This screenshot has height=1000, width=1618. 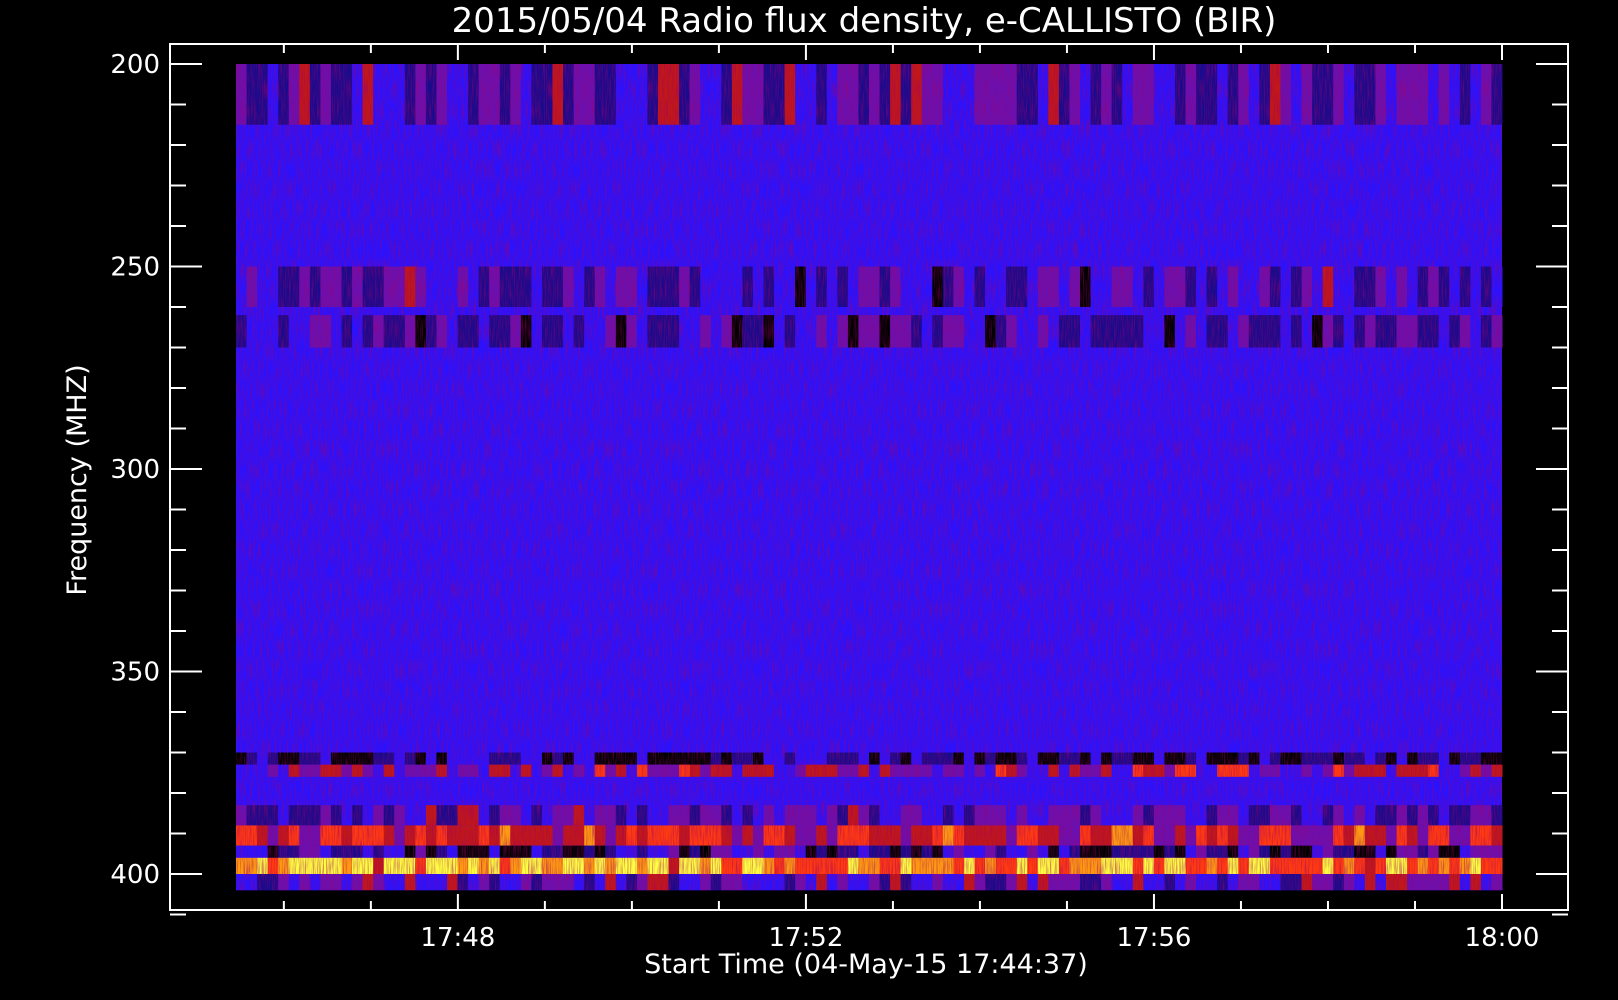 What do you see at coordinates (135, 470) in the screenshot?
I see `y-tick-label: 300` at bounding box center [135, 470].